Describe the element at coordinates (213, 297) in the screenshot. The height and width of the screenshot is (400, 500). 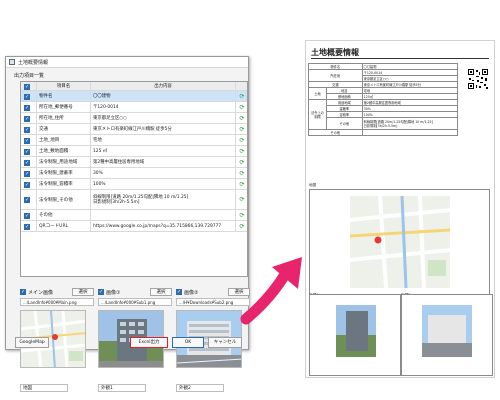
I see `image-column-sub2: ✓ 画像② 選択 ...\H¥Downloads¥Sub2.png` at that location.